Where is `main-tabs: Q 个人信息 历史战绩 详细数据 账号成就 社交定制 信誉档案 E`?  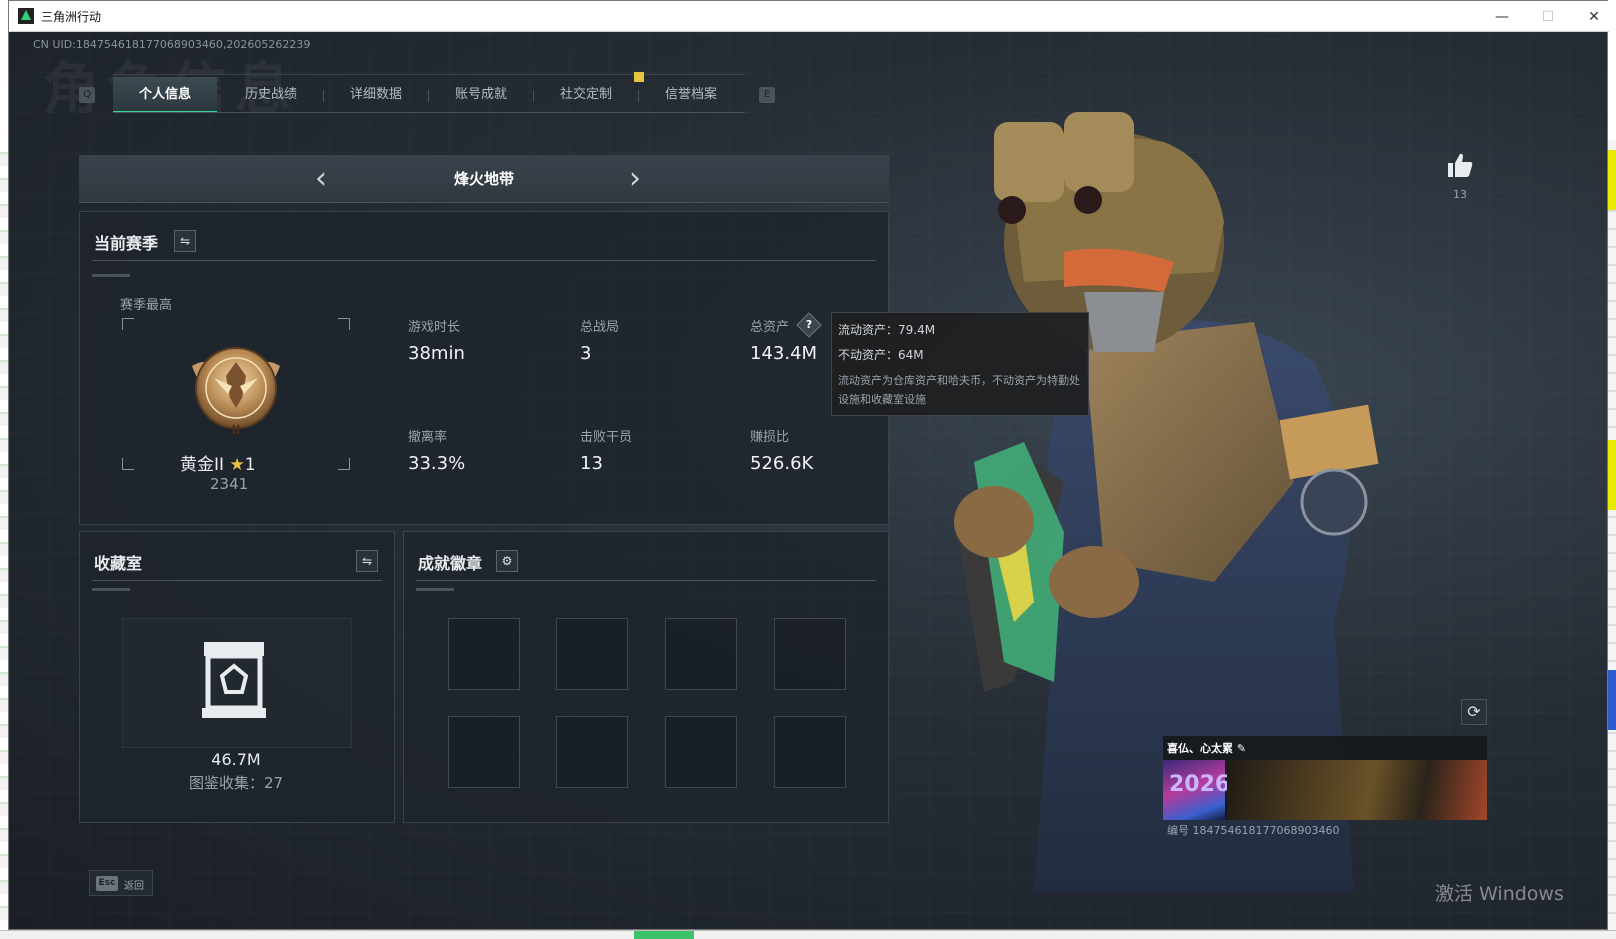
main-tabs: Q 个人信息 历史战绩 详细数据 账号成就 社交定制 信誉档案 E is located at coordinates (434, 93).